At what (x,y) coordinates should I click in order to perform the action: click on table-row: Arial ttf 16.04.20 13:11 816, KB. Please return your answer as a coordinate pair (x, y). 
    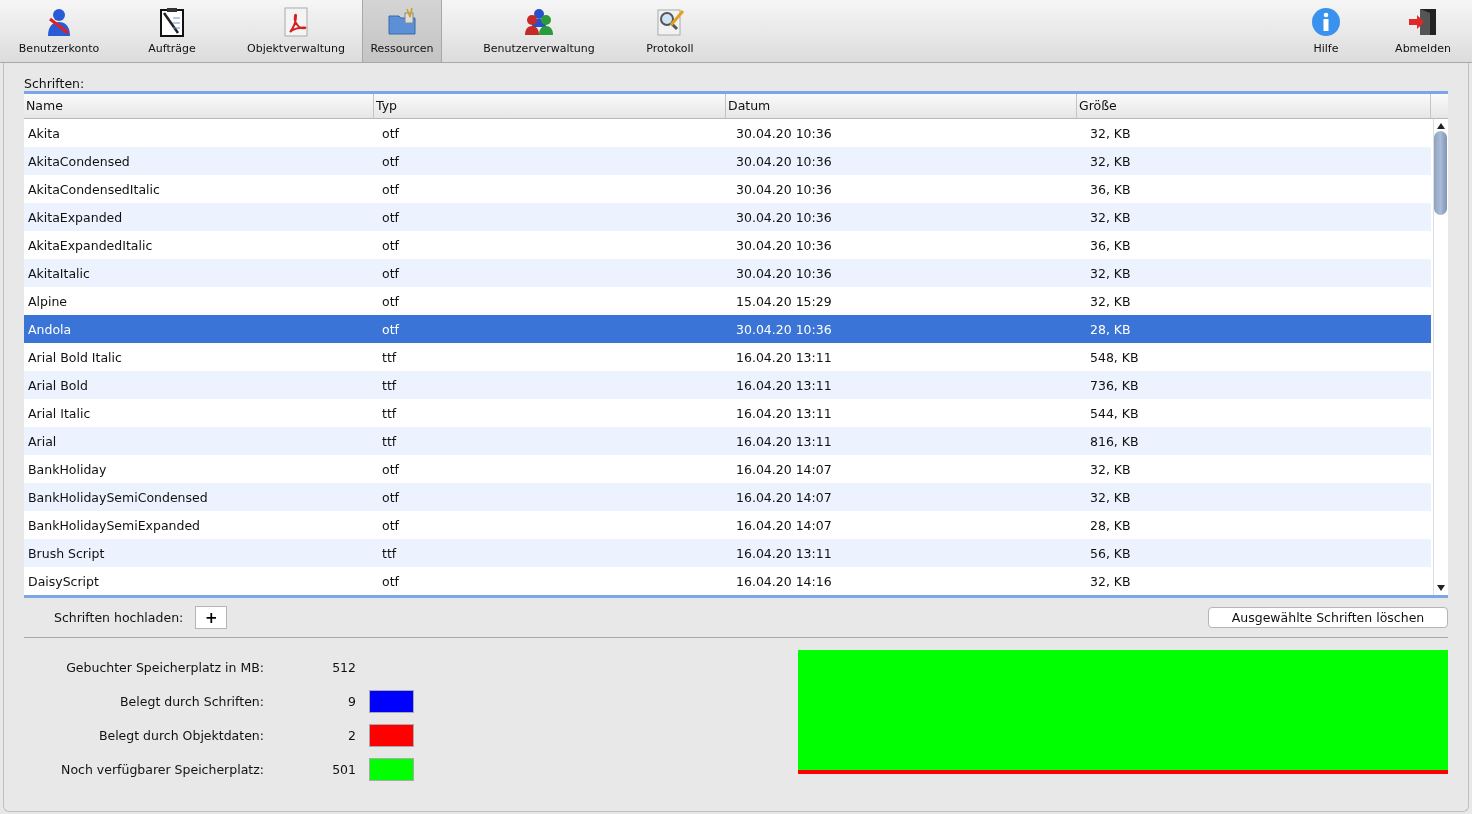
    Looking at the image, I should click on (727, 441).